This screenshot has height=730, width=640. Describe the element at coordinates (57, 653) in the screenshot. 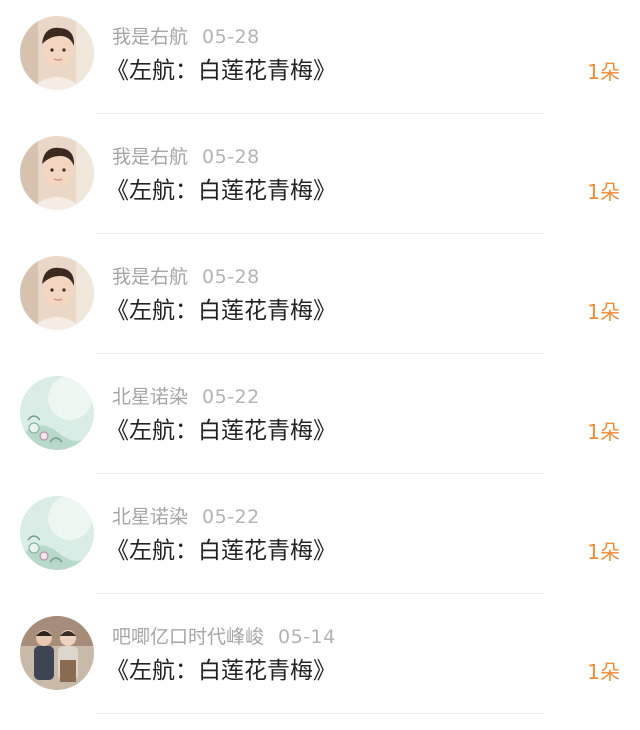

I see `two-people-avatar` at that location.